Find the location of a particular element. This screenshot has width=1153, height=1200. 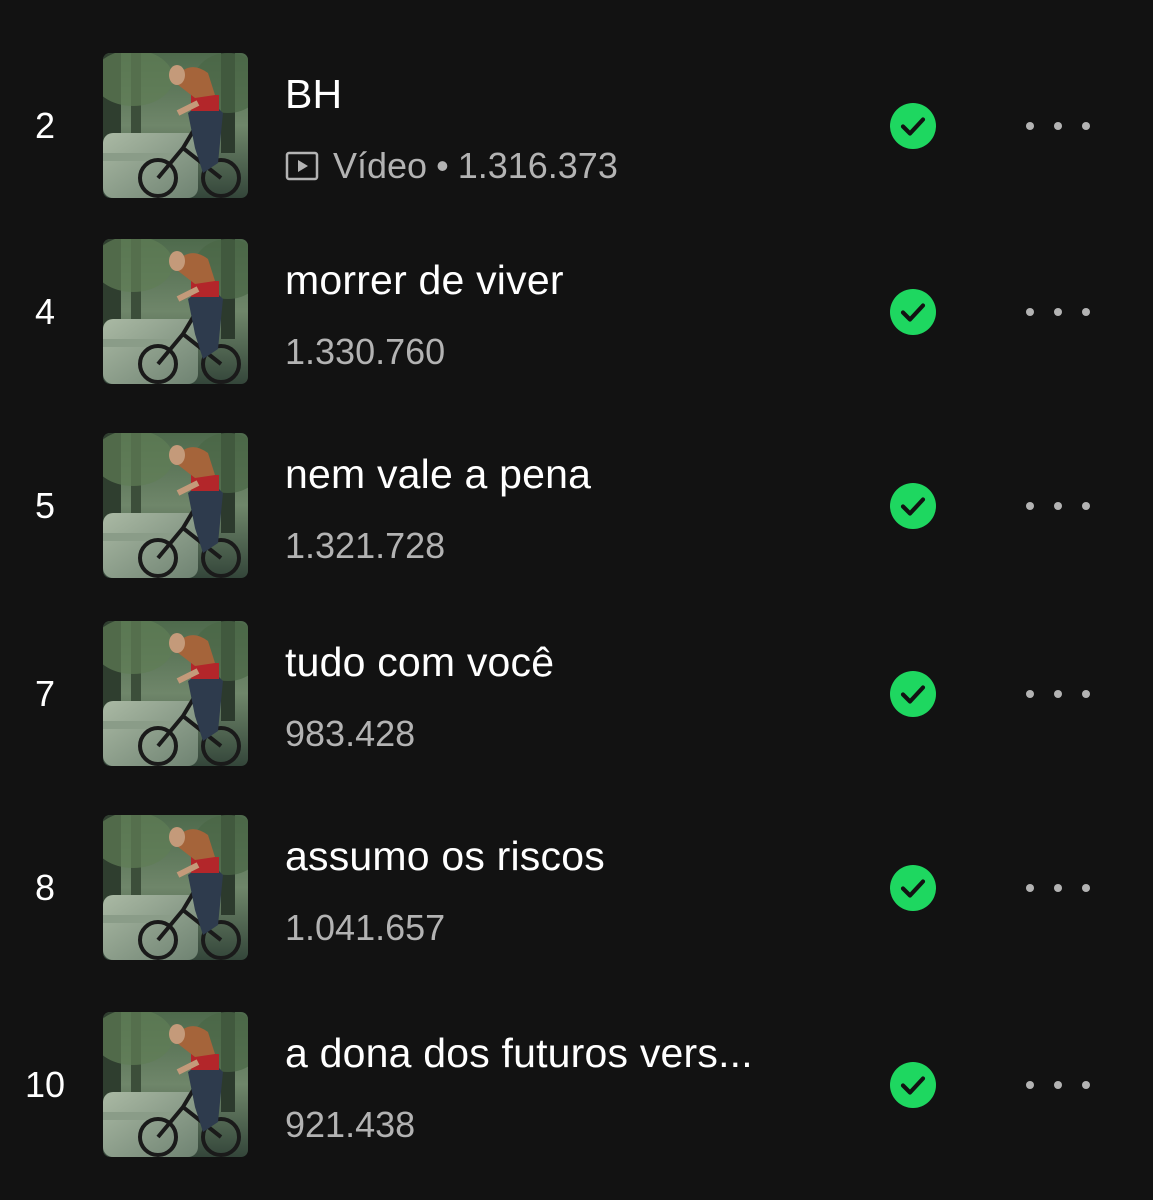

track-number: 10 is located at coordinates (45, 1084).